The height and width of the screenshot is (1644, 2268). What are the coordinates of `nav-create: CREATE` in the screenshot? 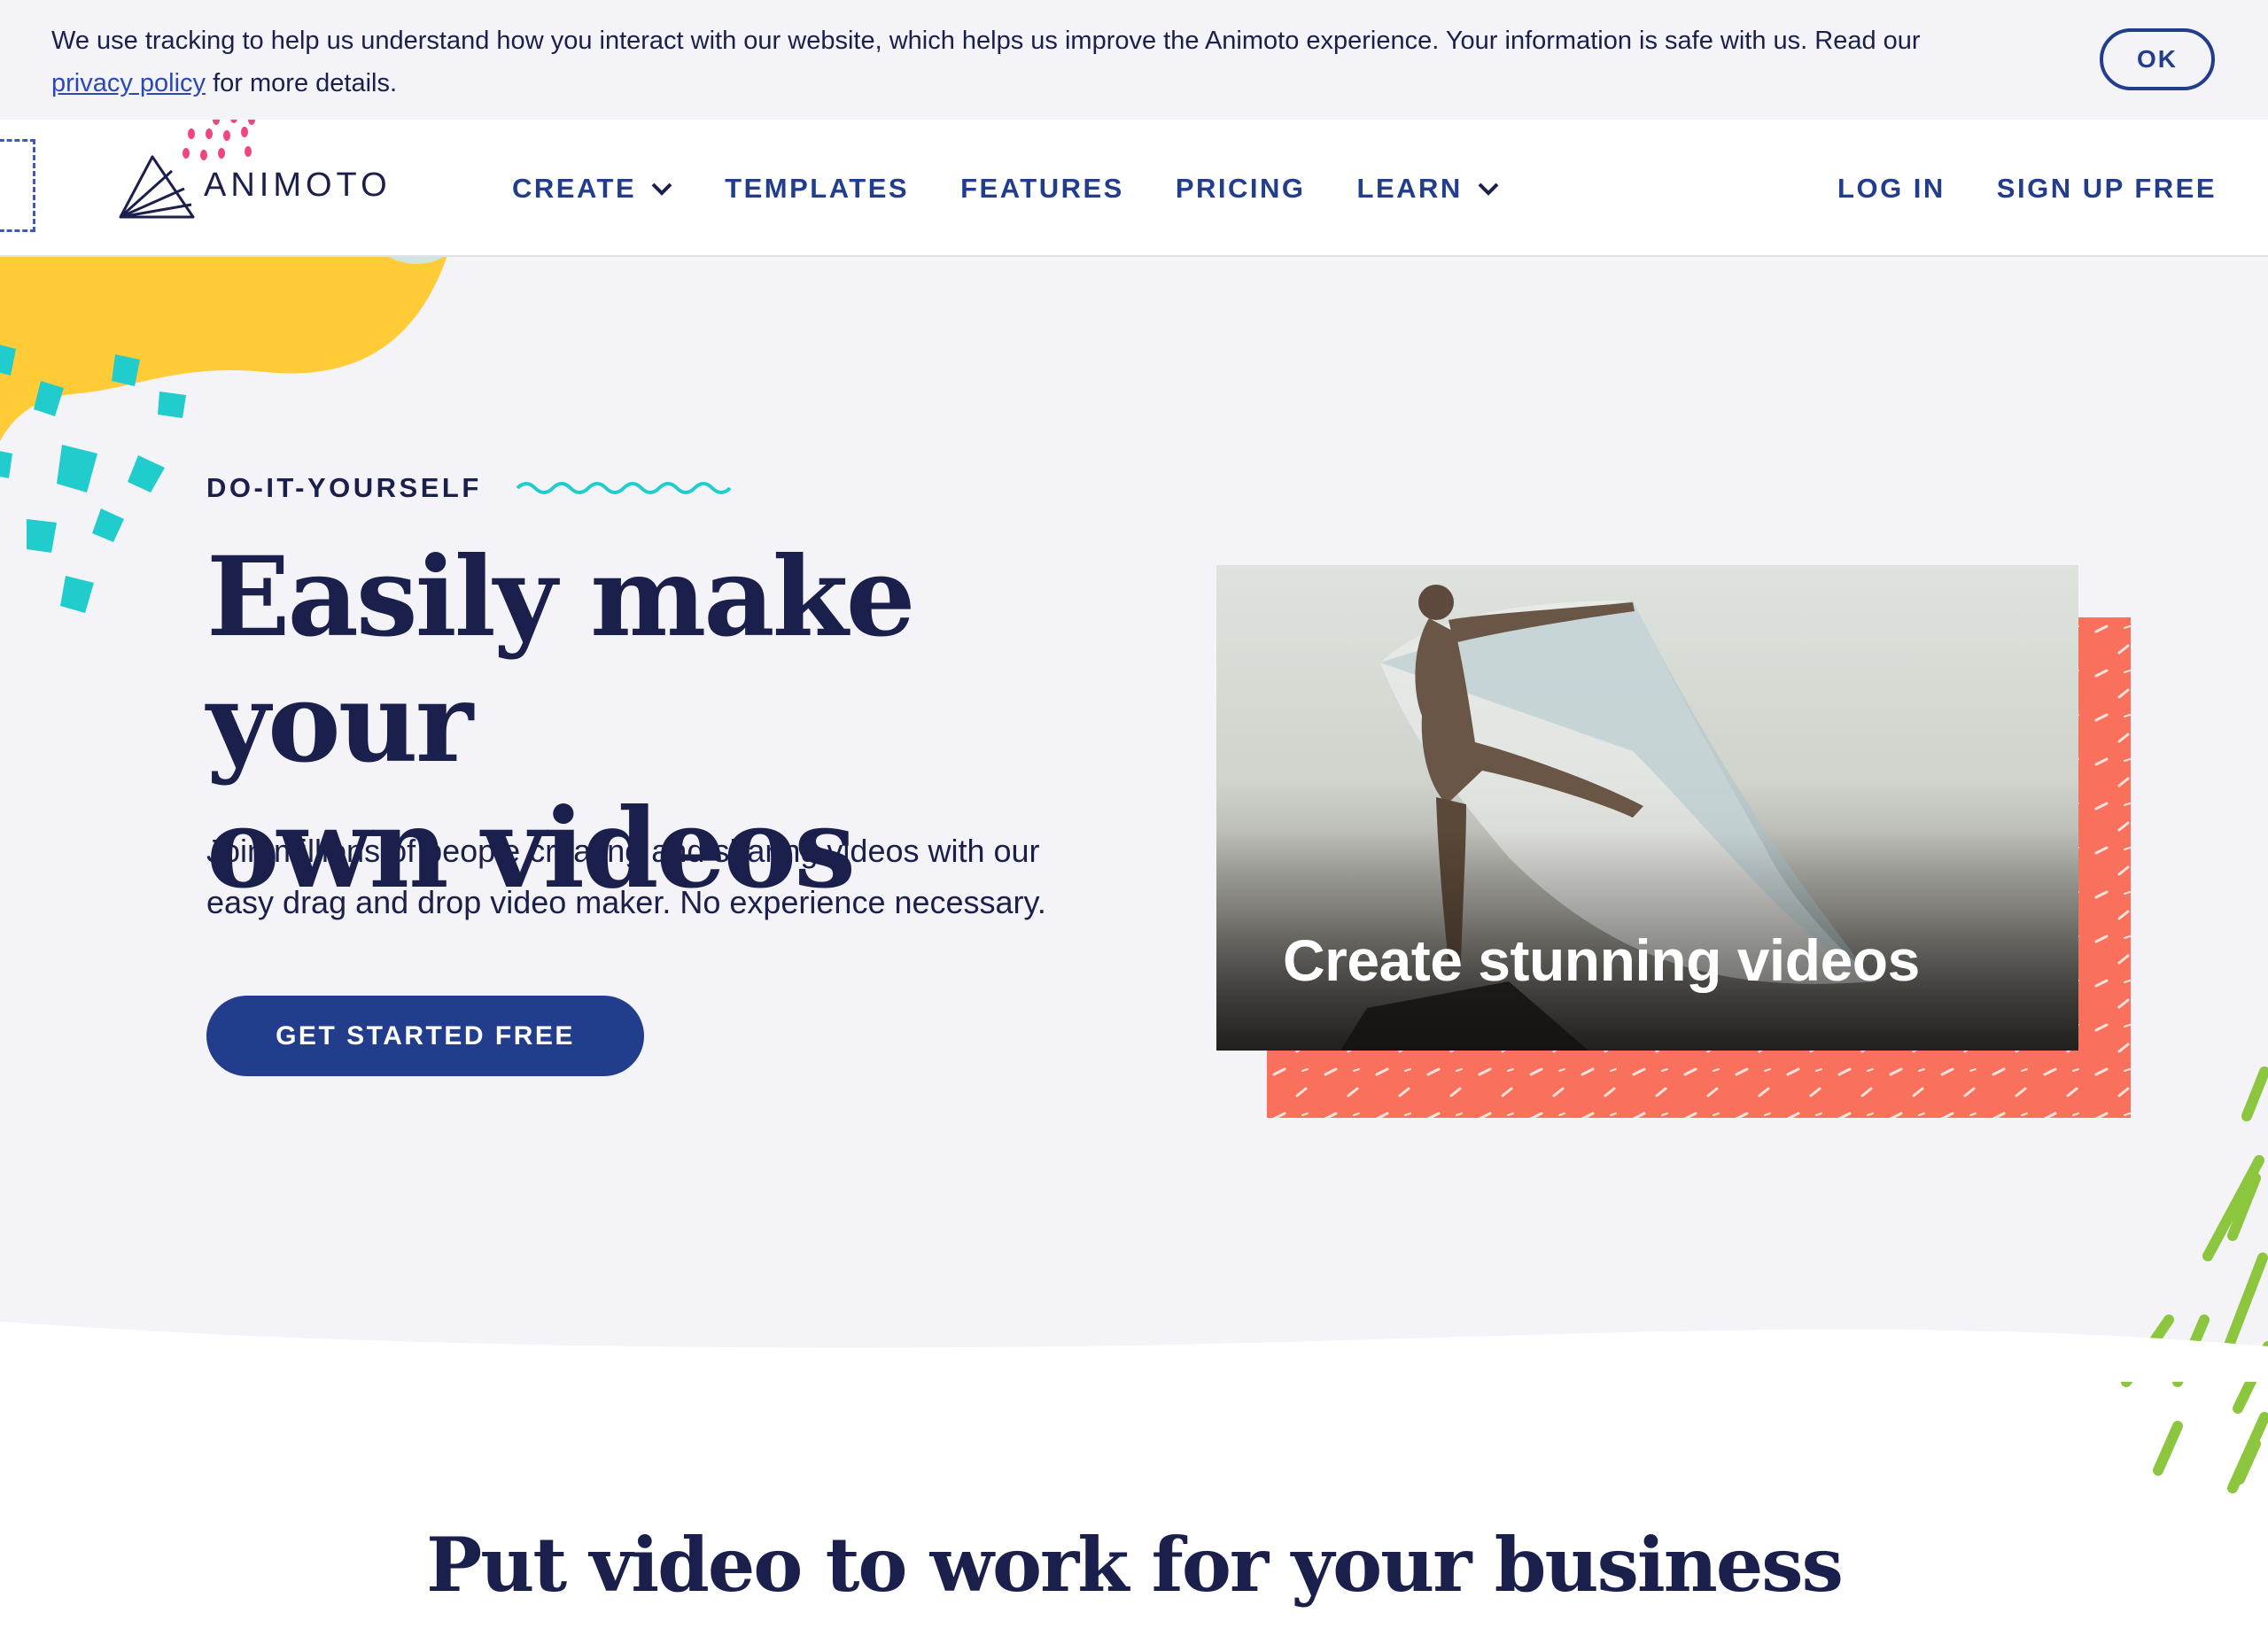 It's located at (592, 189).